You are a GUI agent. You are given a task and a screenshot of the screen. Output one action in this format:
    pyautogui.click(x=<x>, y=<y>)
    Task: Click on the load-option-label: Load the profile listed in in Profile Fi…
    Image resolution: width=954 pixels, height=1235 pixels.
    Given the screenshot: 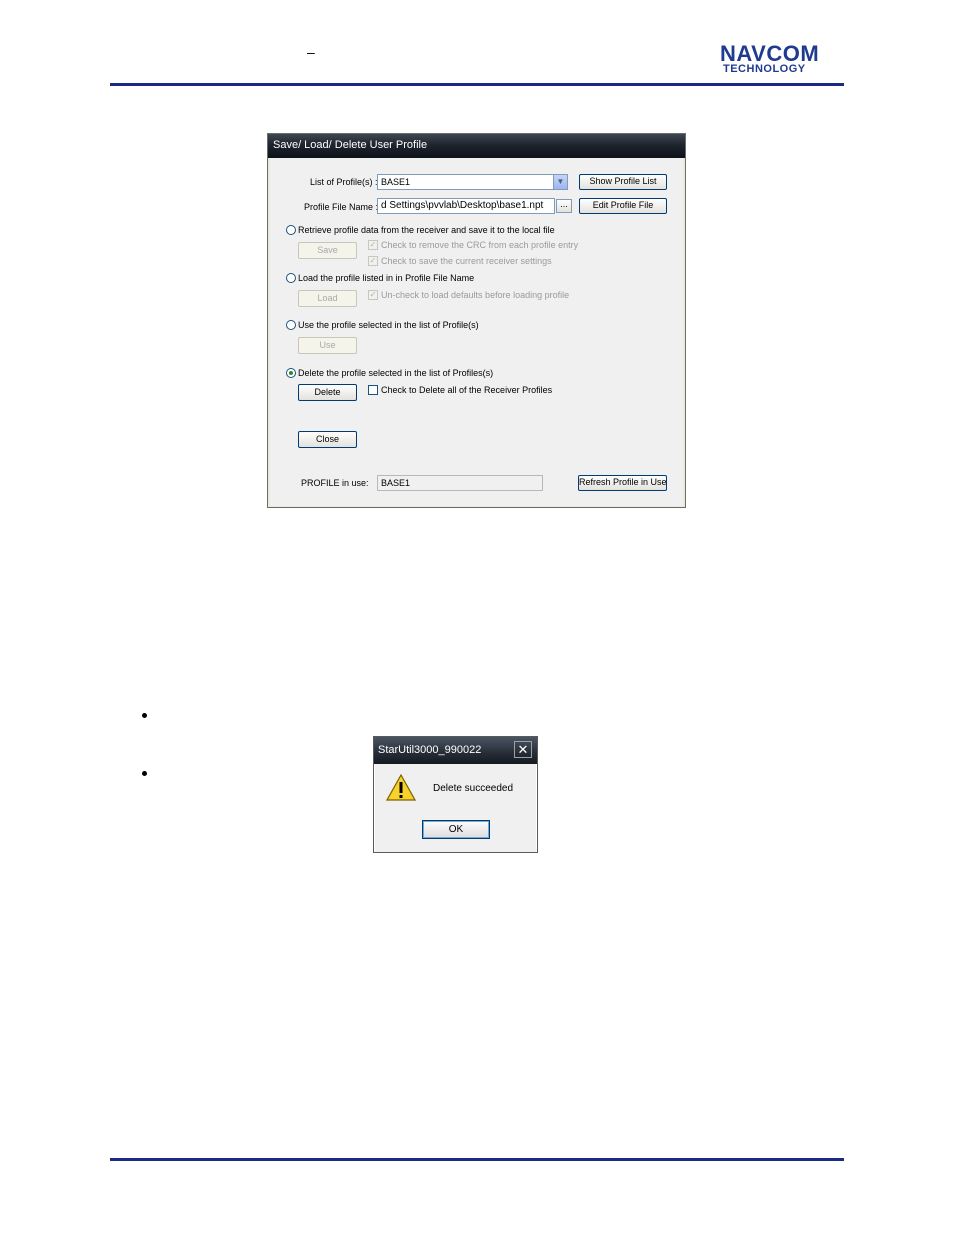 What is the action you would take?
    pyautogui.click(x=386, y=278)
    